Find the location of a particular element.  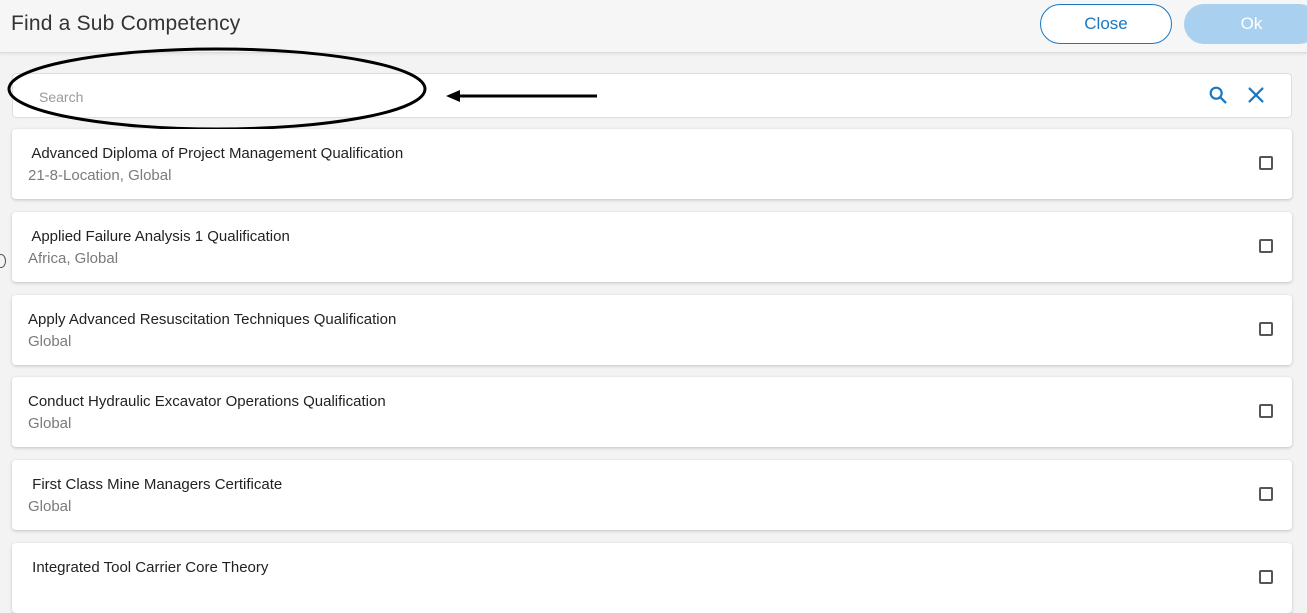

item-title: Applied Failure Analysis 1 Qualification is located at coordinates (159, 236).